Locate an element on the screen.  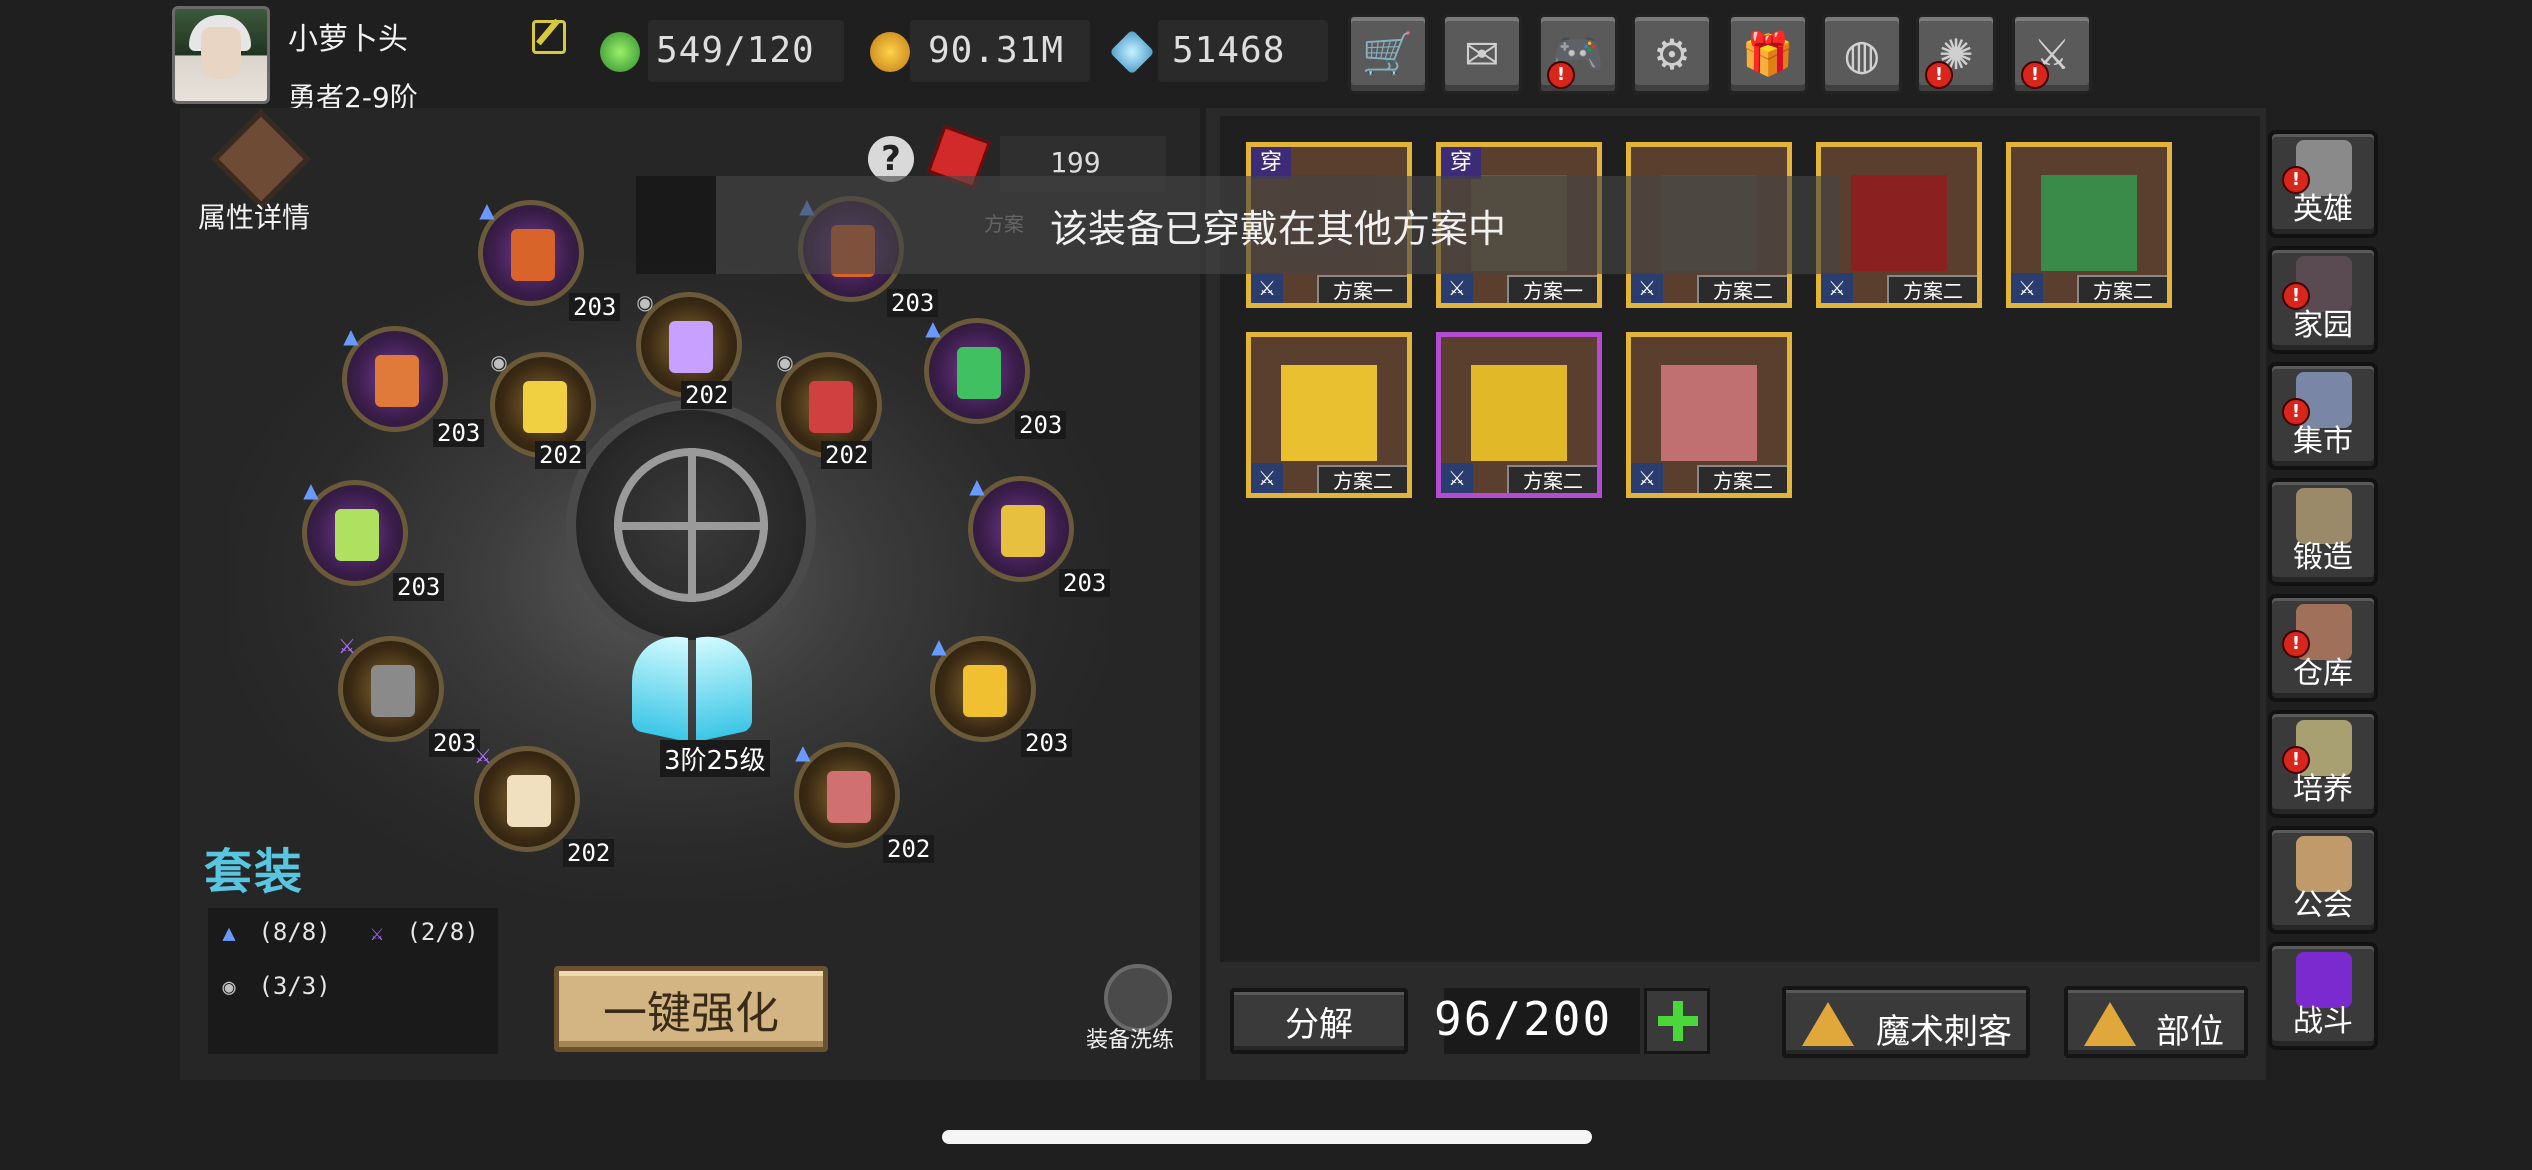
player-name: 小萝卜头 is located at coordinates (348, 39).